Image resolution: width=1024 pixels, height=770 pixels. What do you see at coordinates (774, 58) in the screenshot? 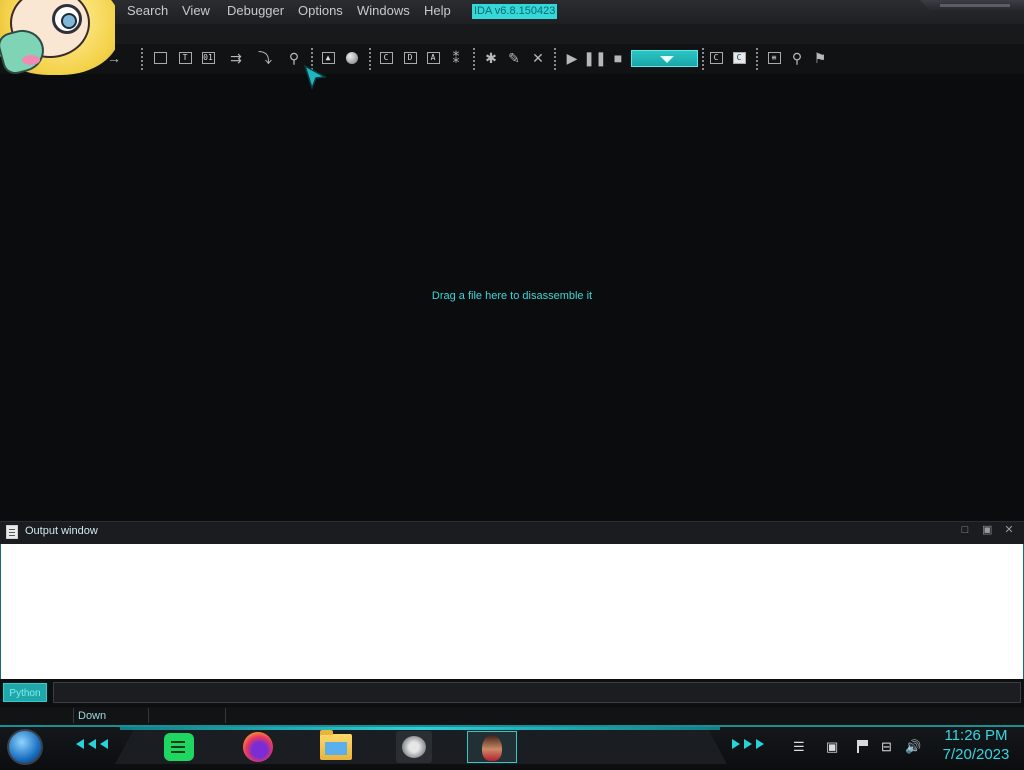
I see `options-icon: ≡` at bounding box center [774, 58].